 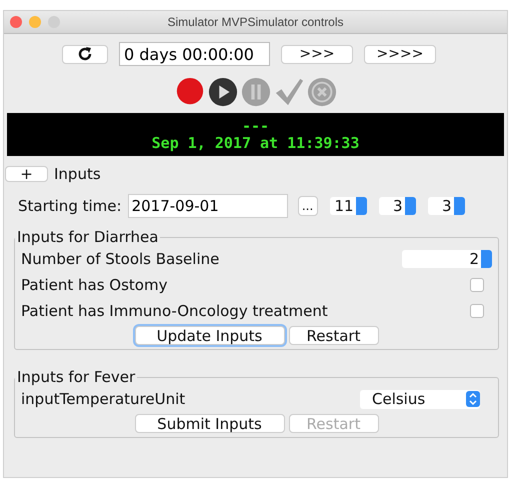 I want to click on fast-forward-button: >>>>, so click(x=400, y=54).